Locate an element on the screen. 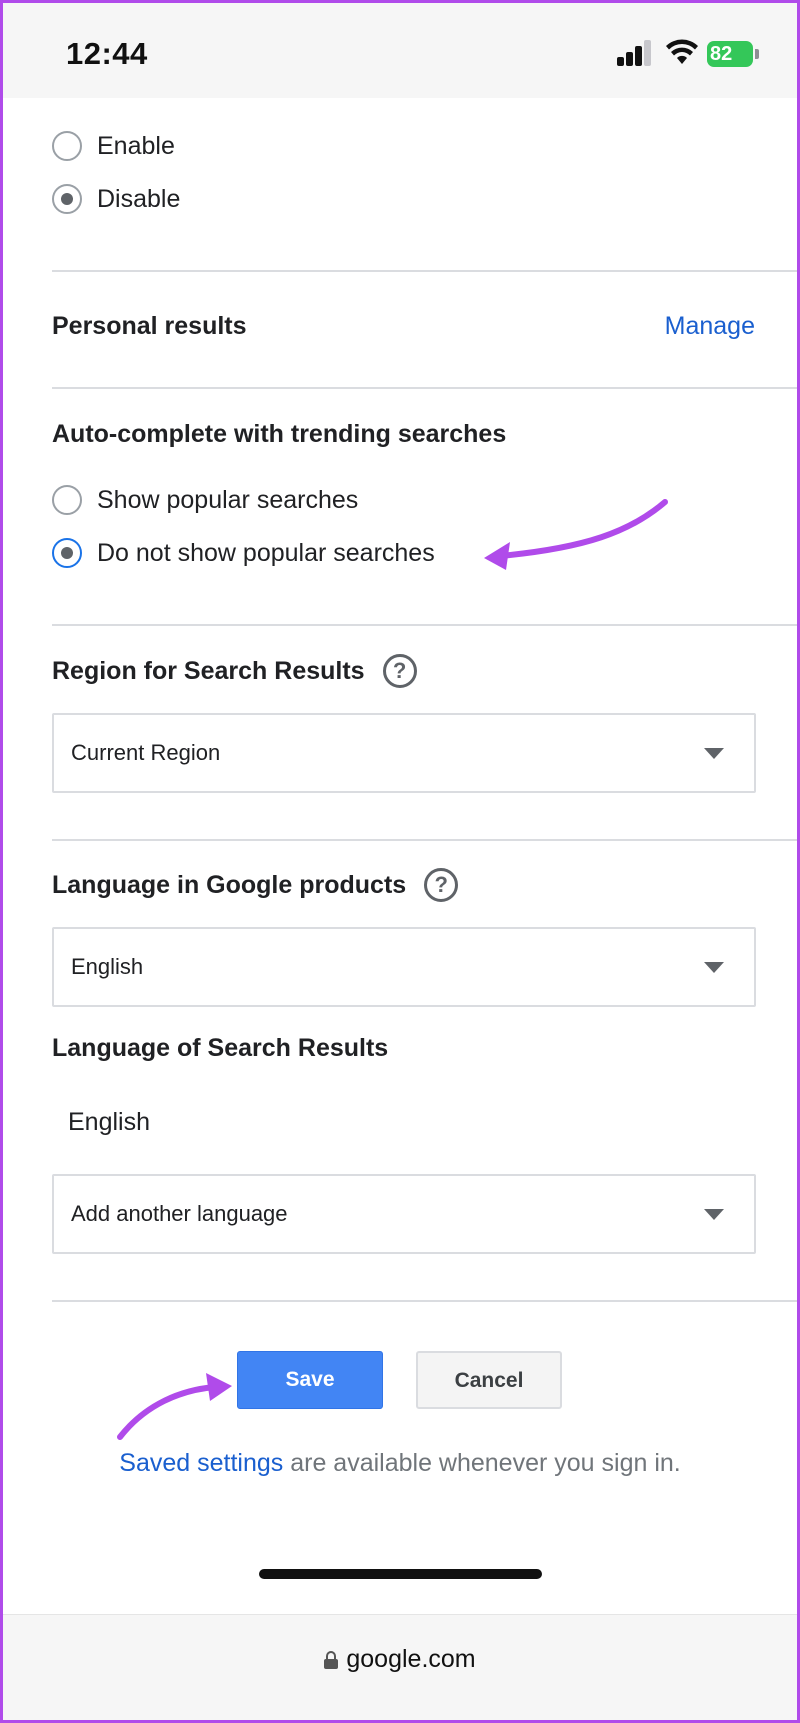  radio-option-show-popular: Show popular searches is located at coordinates (205, 500).